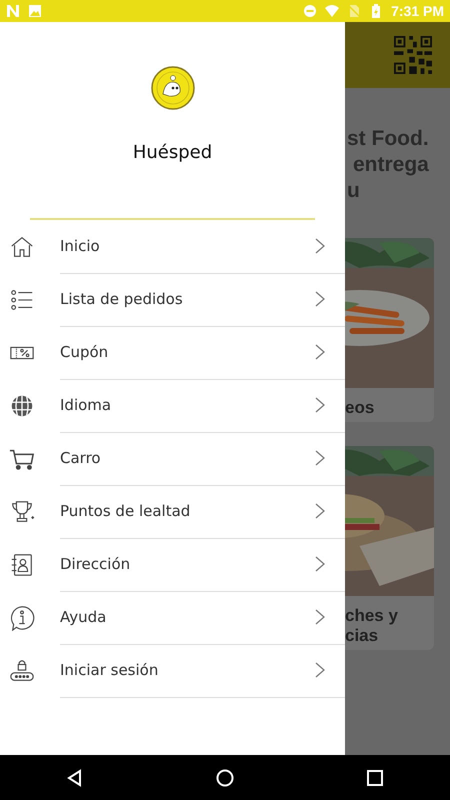 The height and width of the screenshot is (800, 450). Describe the element at coordinates (172, 88) in the screenshot. I see `logo-icon` at that location.